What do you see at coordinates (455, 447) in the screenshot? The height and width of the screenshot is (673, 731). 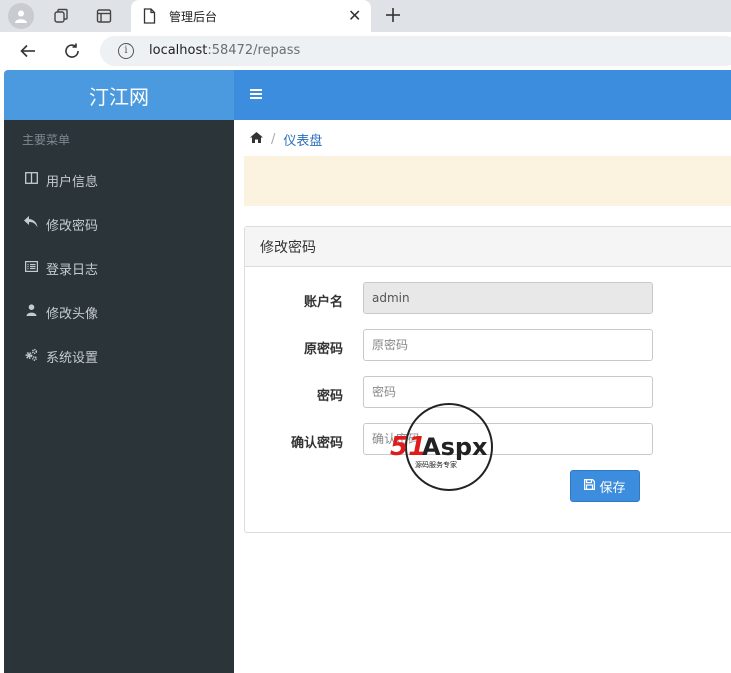 I see `watermark-aspx: Aspx` at bounding box center [455, 447].